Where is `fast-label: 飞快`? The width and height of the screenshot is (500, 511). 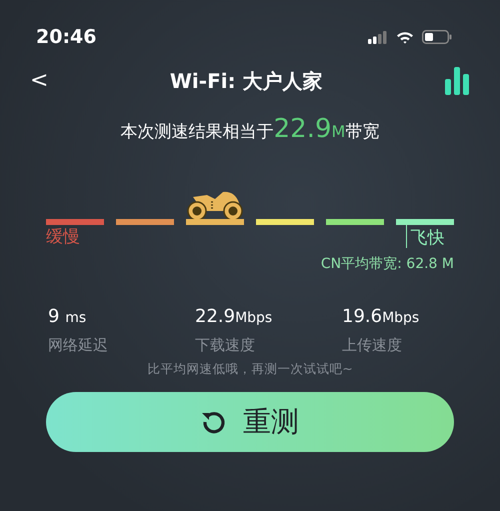
fast-label: 飞快 is located at coordinates (425, 236).